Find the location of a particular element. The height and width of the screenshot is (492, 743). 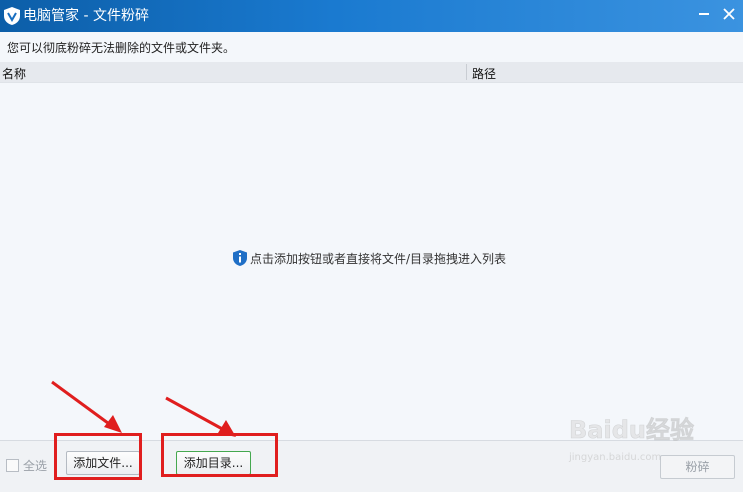

info-shield-icon is located at coordinates (240, 258).